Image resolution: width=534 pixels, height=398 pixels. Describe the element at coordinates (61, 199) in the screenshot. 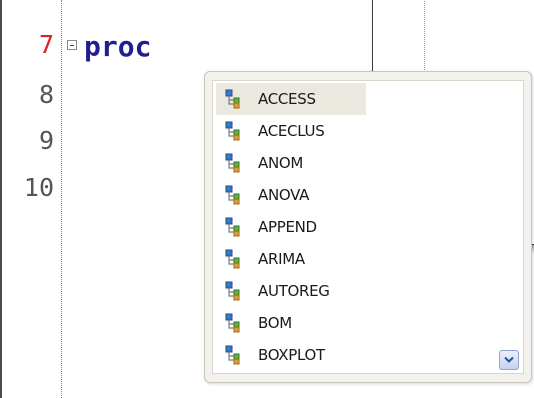

I see `gutter-separator` at that location.